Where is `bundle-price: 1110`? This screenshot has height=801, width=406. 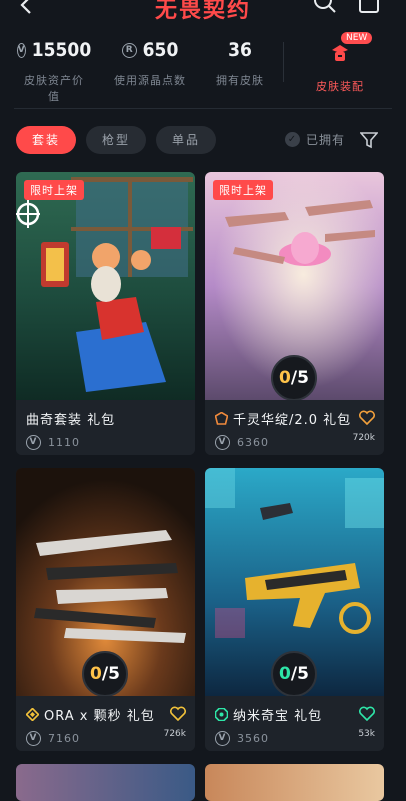
bundle-price: 1110 is located at coordinates (64, 442).